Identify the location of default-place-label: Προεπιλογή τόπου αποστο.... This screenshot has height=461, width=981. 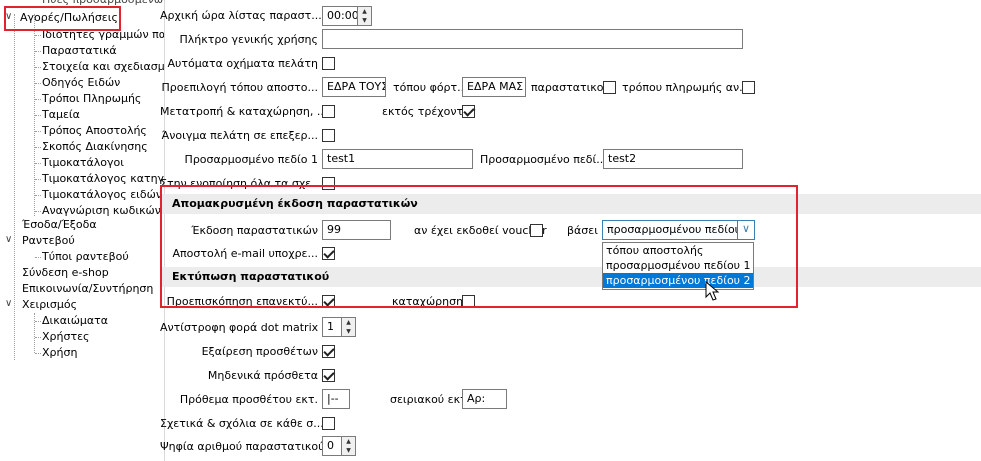
(239, 87).